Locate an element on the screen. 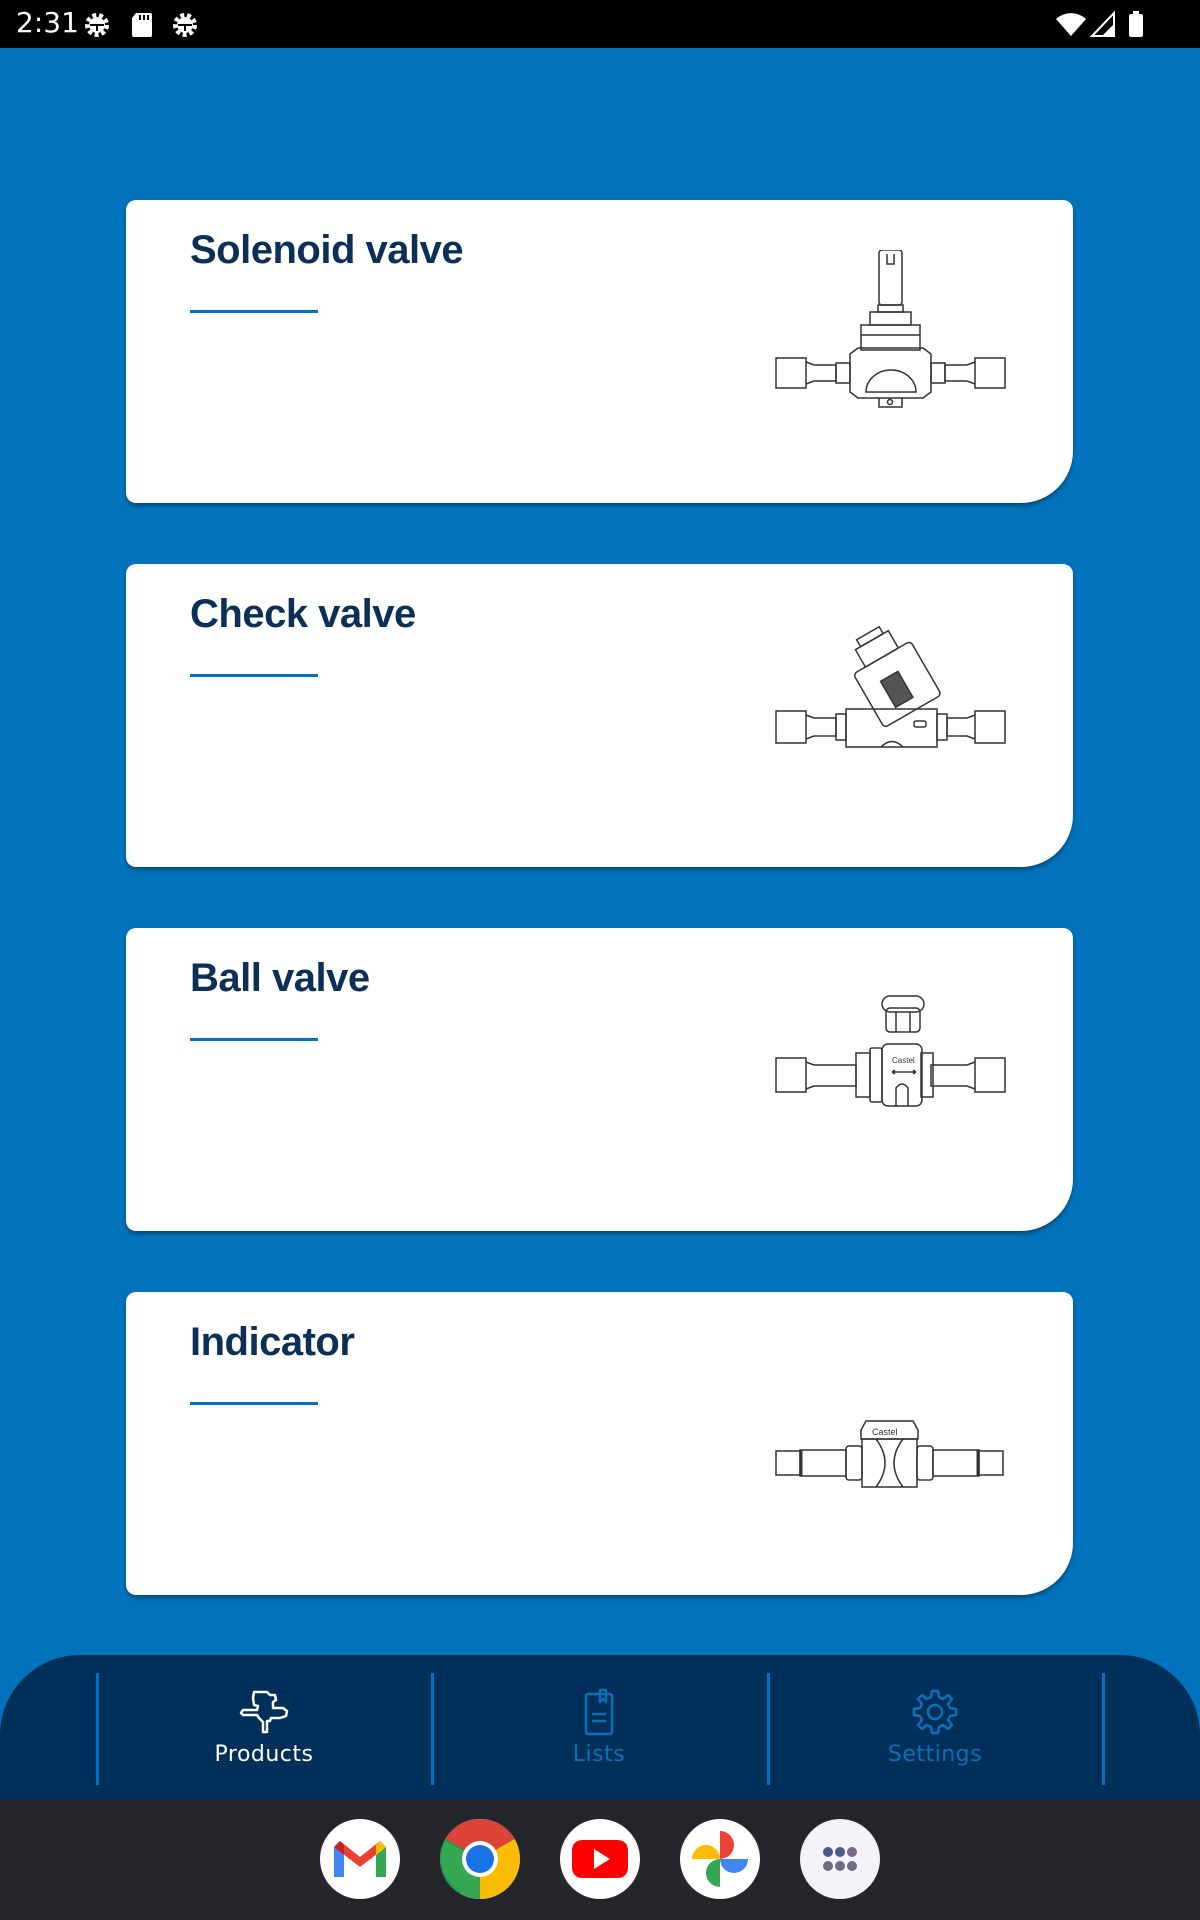 This screenshot has height=1920, width=1200. nav-label: Settings is located at coordinates (935, 1754).